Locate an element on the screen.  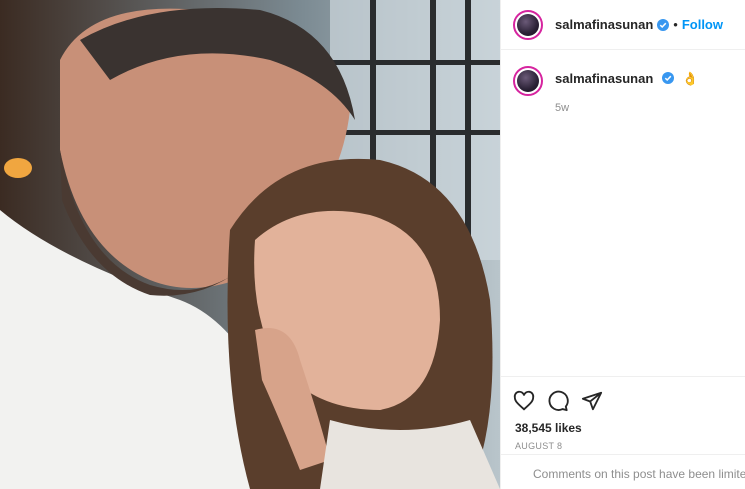
heart-icon is located at coordinates (524, 401).